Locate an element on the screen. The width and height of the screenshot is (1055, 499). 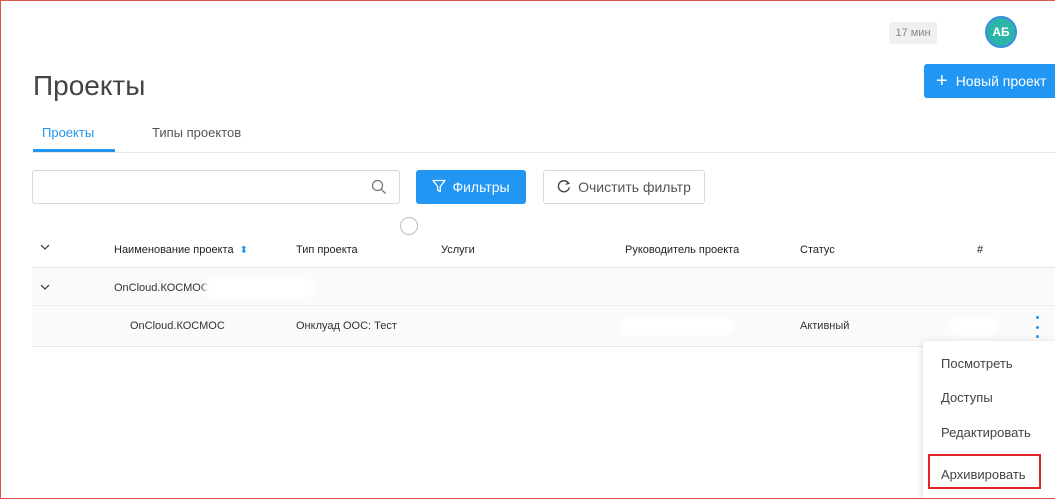
active-tab-indicator is located at coordinates (74, 150).